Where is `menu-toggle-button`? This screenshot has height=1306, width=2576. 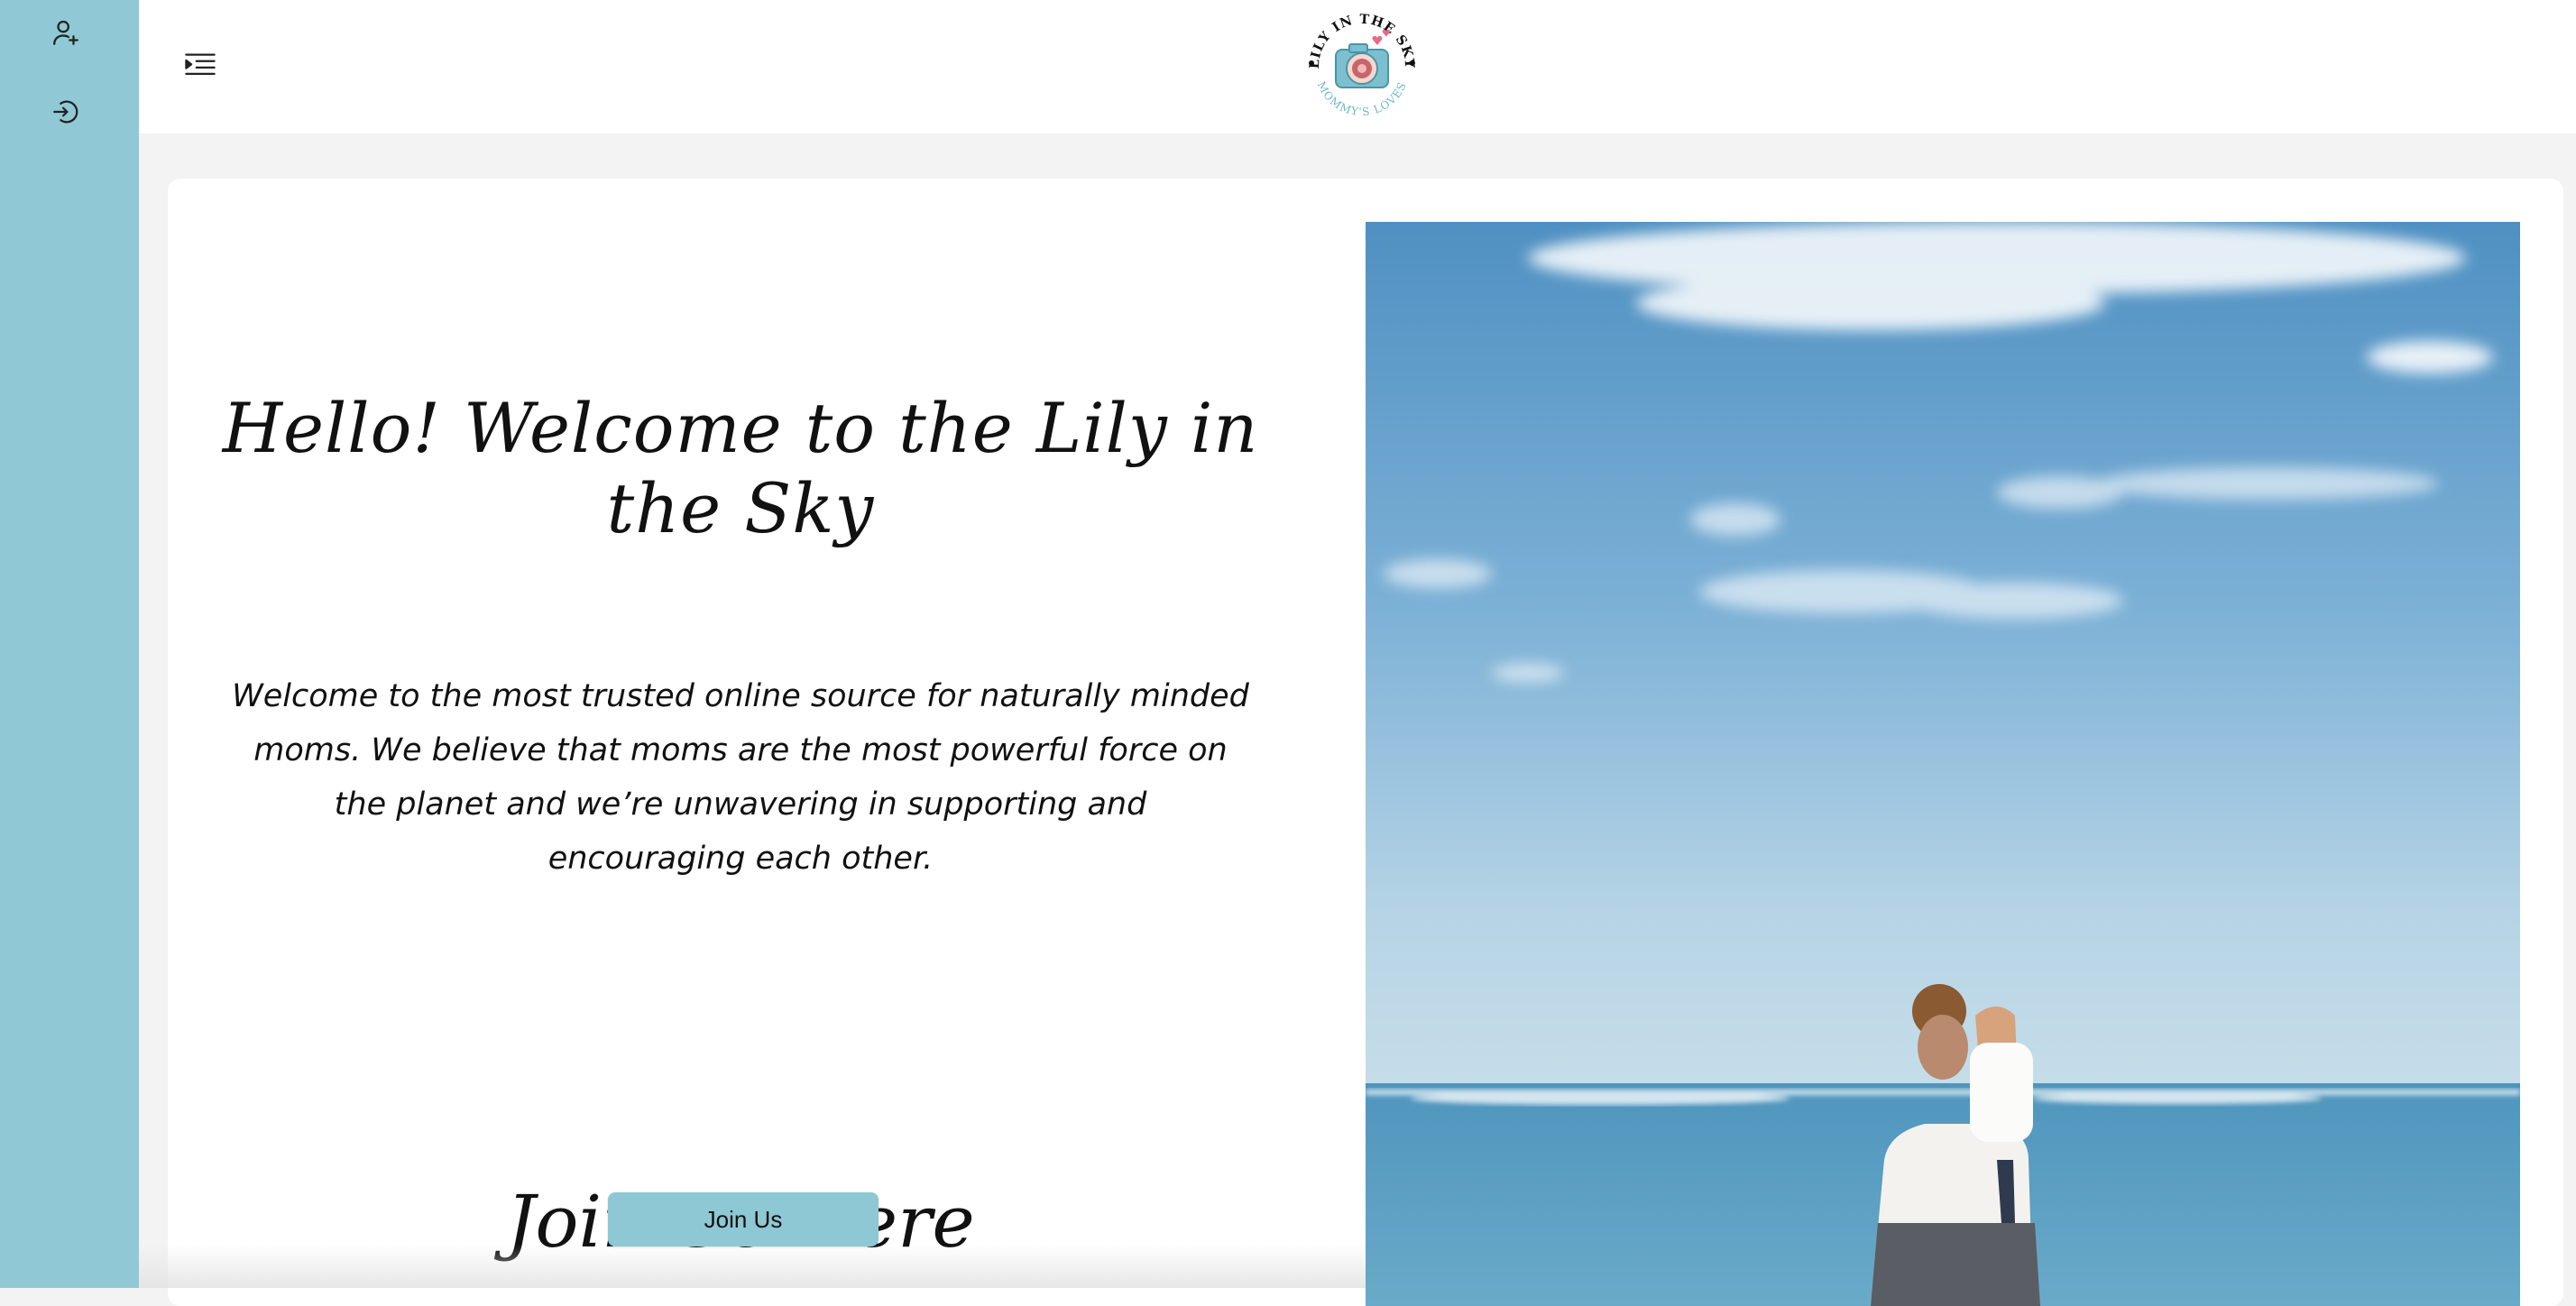 menu-toggle-button is located at coordinates (200, 65).